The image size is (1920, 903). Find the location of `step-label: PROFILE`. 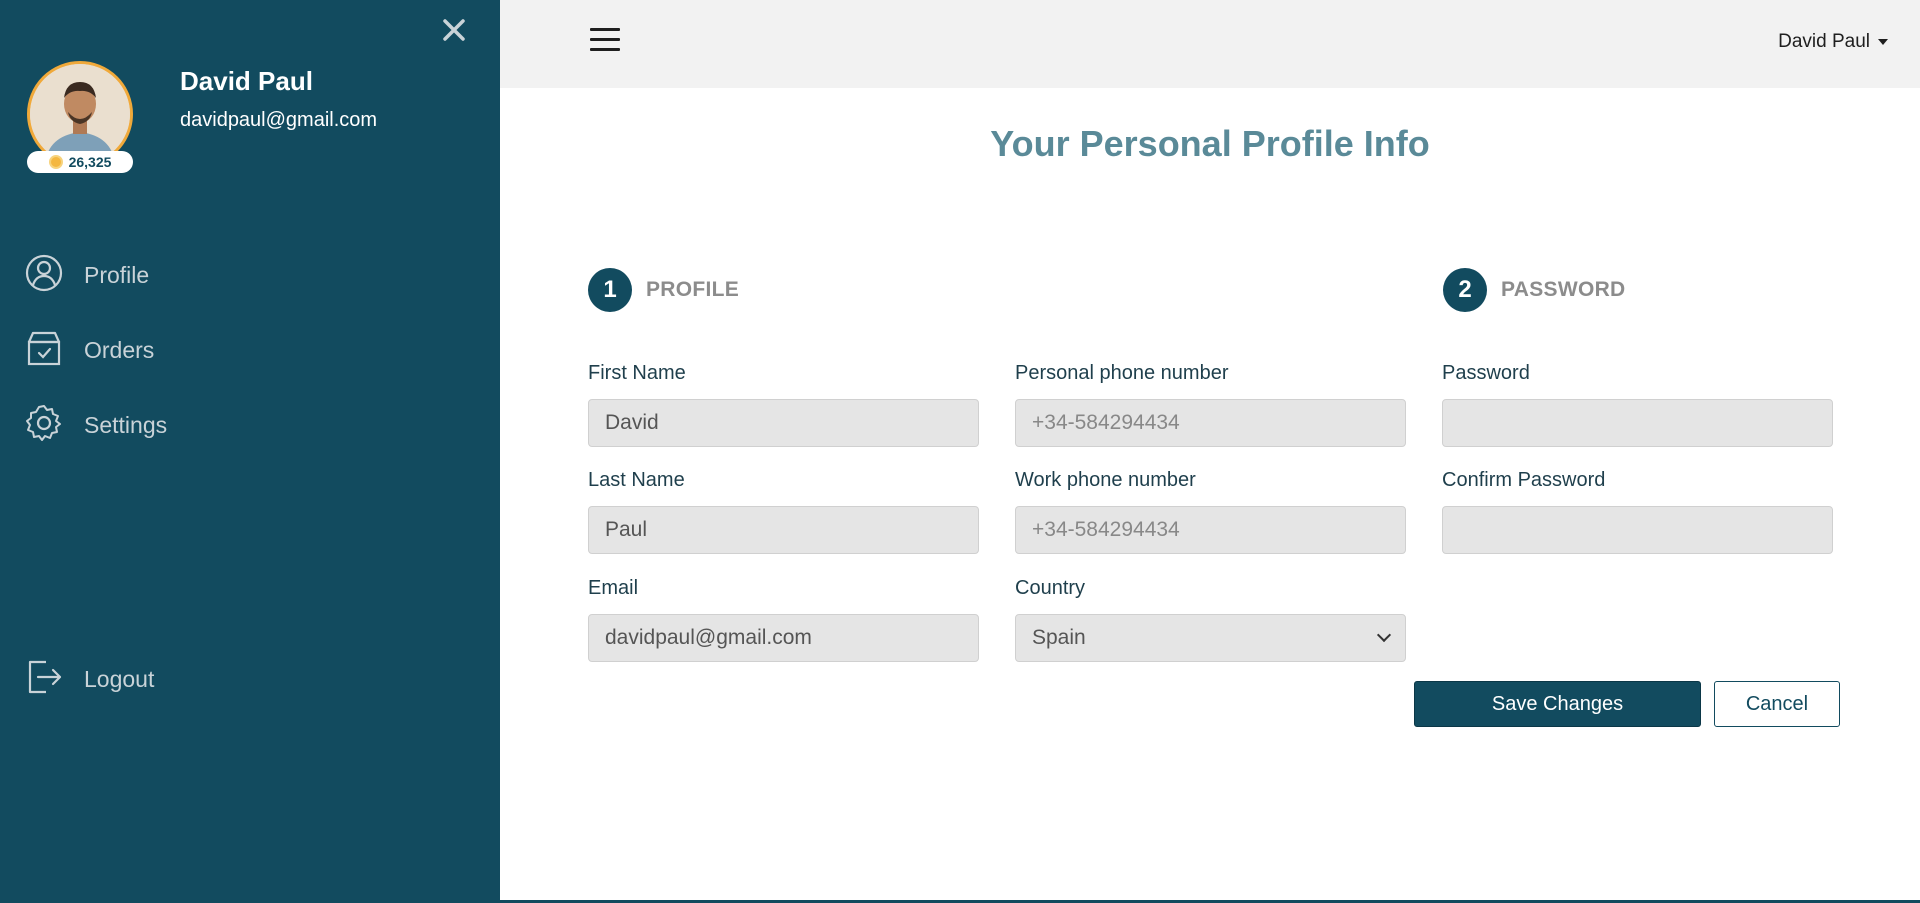

step-label: PROFILE is located at coordinates (693, 289).